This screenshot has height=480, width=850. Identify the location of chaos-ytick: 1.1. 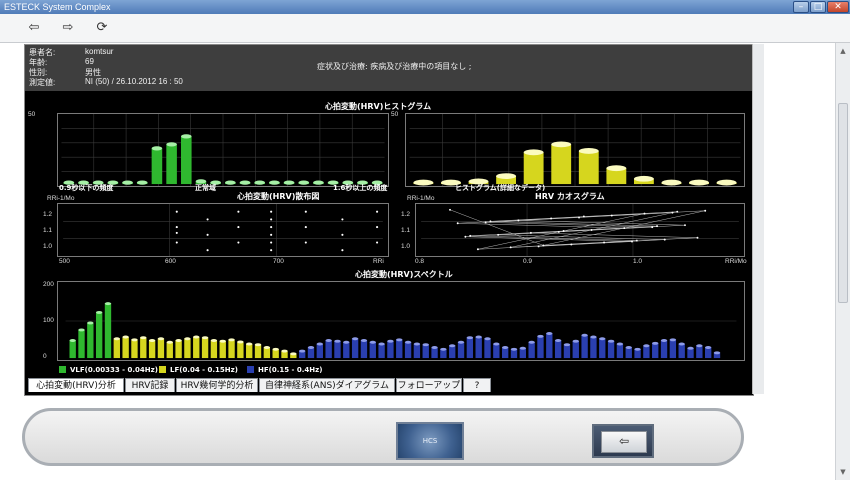
(406, 230).